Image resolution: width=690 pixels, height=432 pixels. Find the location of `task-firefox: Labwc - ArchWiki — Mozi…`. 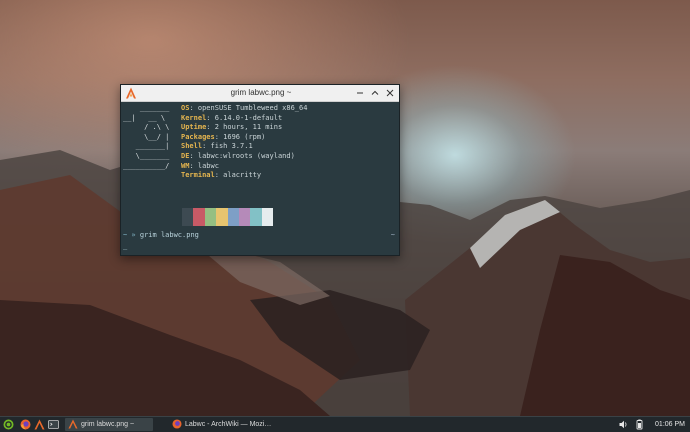

task-firefox: Labwc - ArchWiki — Mozi… is located at coordinates (230, 424).